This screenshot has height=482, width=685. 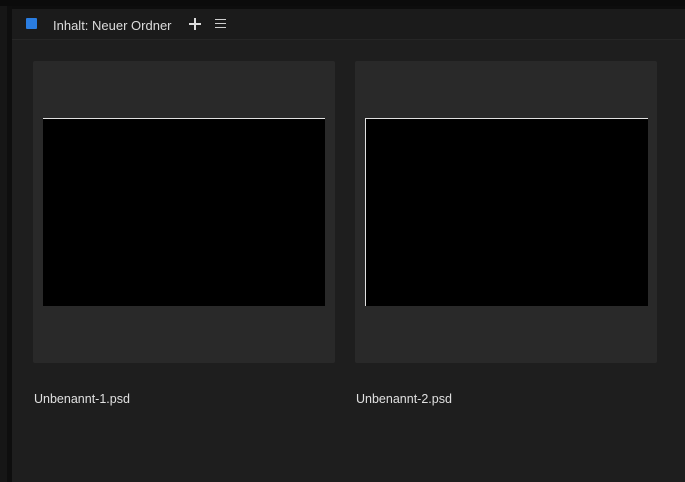 What do you see at coordinates (348, 24) in the screenshot?
I see `panel-header: Inhalt: Neuer Ordner` at bounding box center [348, 24].